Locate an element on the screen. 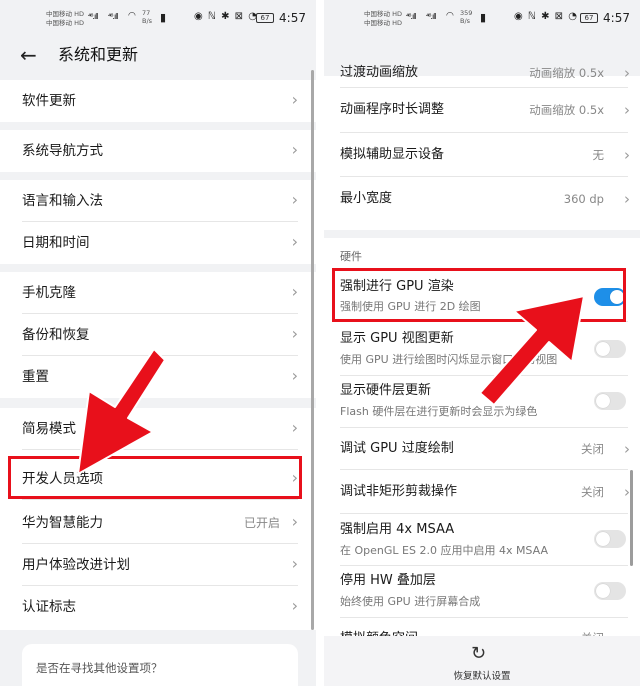 The width and height of the screenshot is (640, 686). list-item-show-gpu-updates: 显示 GPU 视图更新 使用 GPU 进行绘图时闪烁显示窗口中的视图 is located at coordinates (482, 350).